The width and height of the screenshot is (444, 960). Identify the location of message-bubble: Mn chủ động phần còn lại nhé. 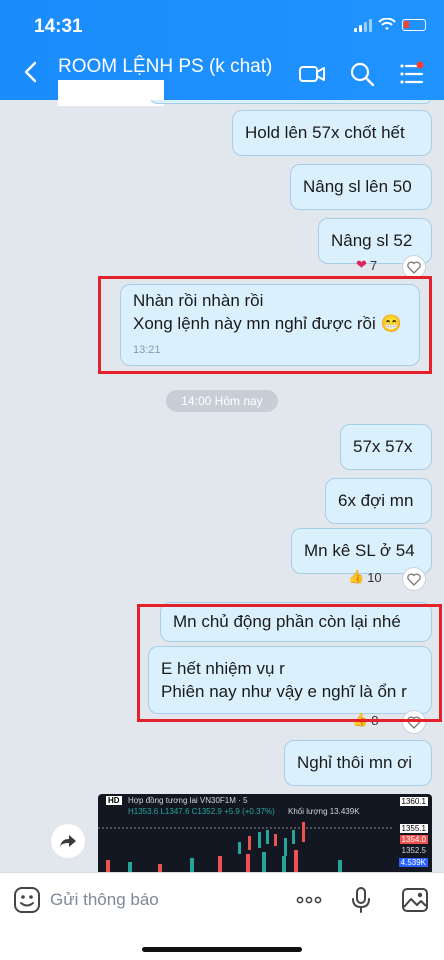
(296, 622).